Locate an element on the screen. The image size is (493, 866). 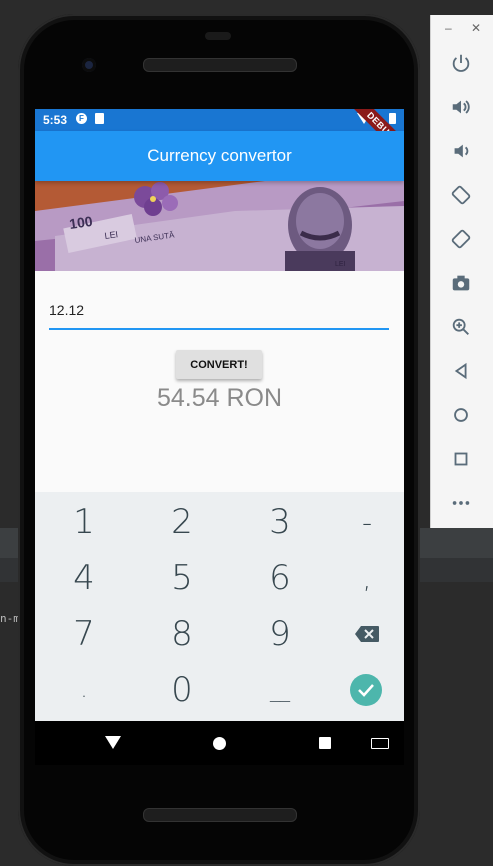
bottom-speaker is located at coordinates (220, 815).